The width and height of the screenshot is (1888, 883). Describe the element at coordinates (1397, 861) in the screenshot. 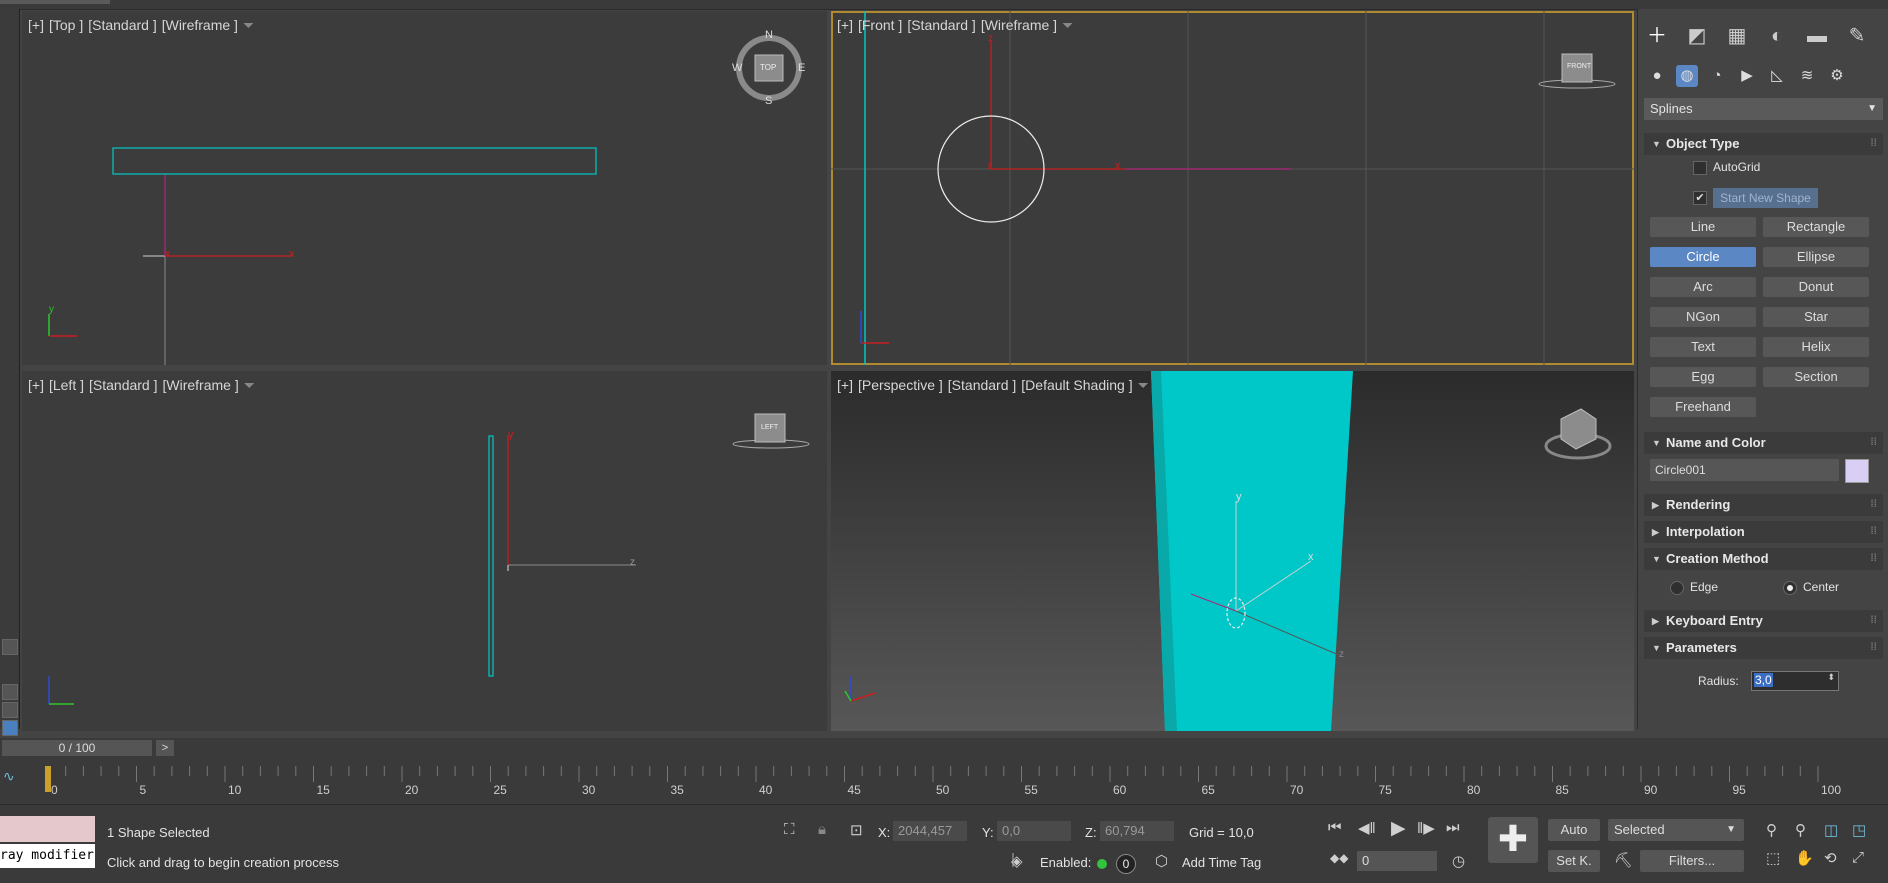

I see `current-frame-field: 0` at that location.